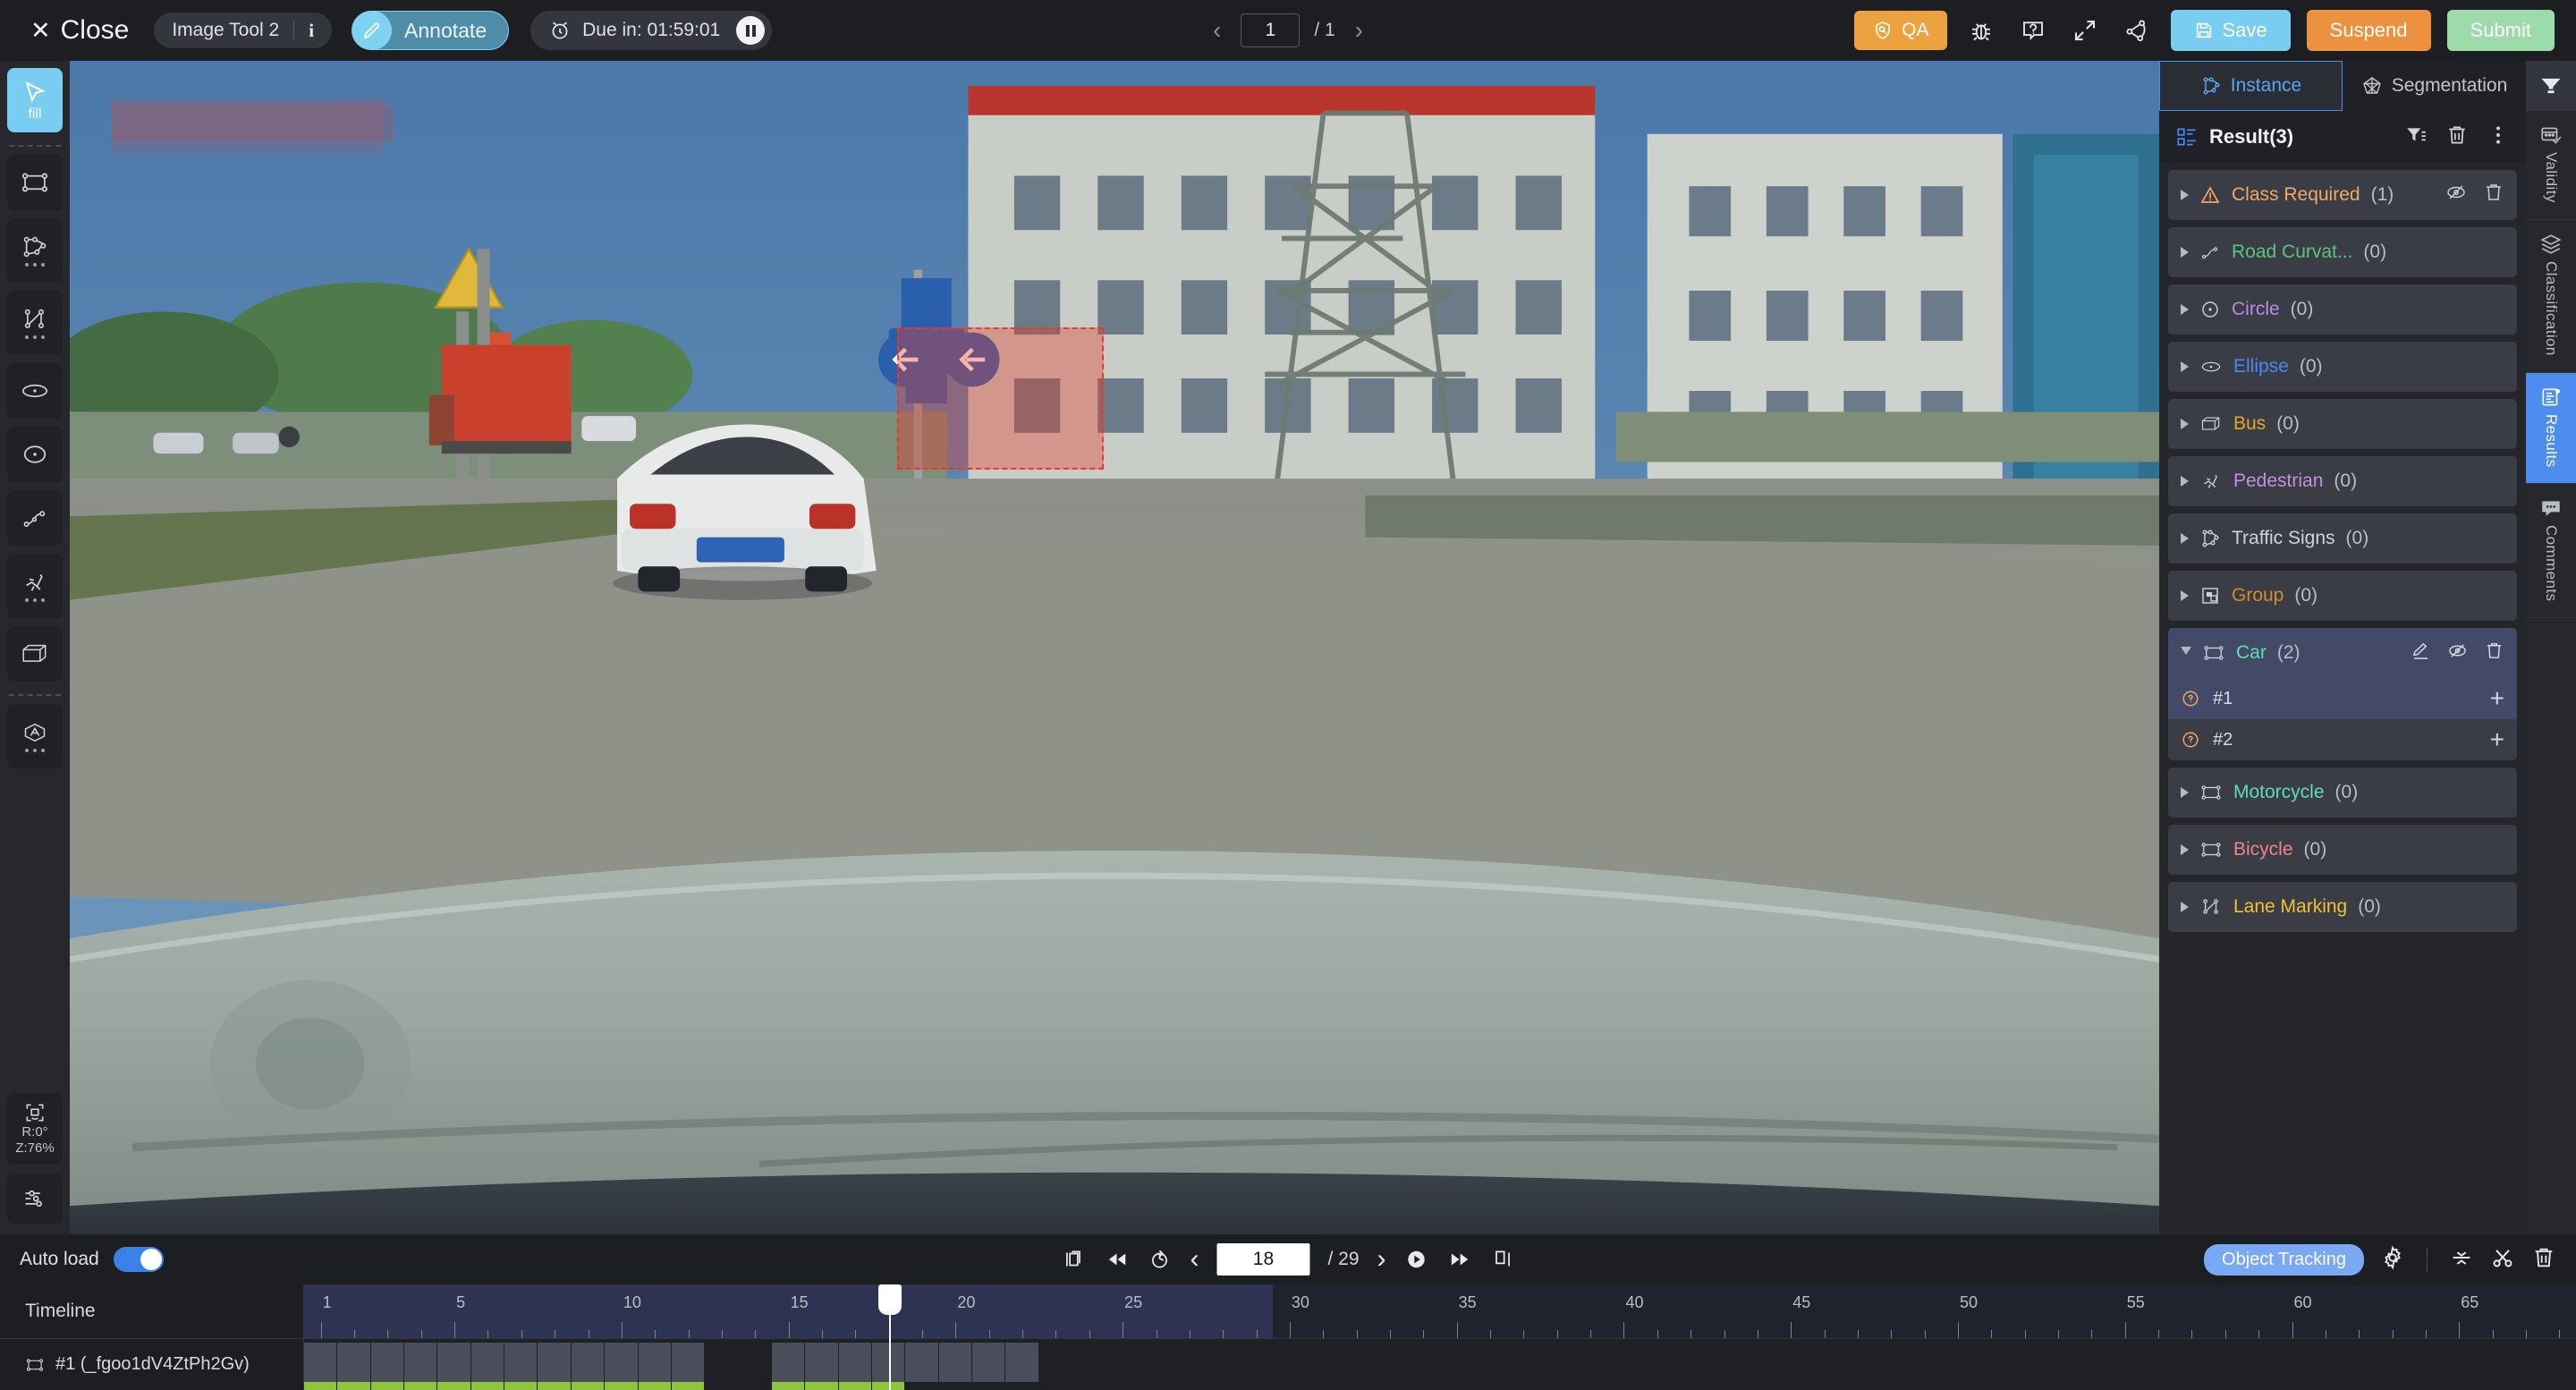 The width and height of the screenshot is (2576, 1390). What do you see at coordinates (1502, 1259) in the screenshot?
I see `last-frame-icon` at bounding box center [1502, 1259].